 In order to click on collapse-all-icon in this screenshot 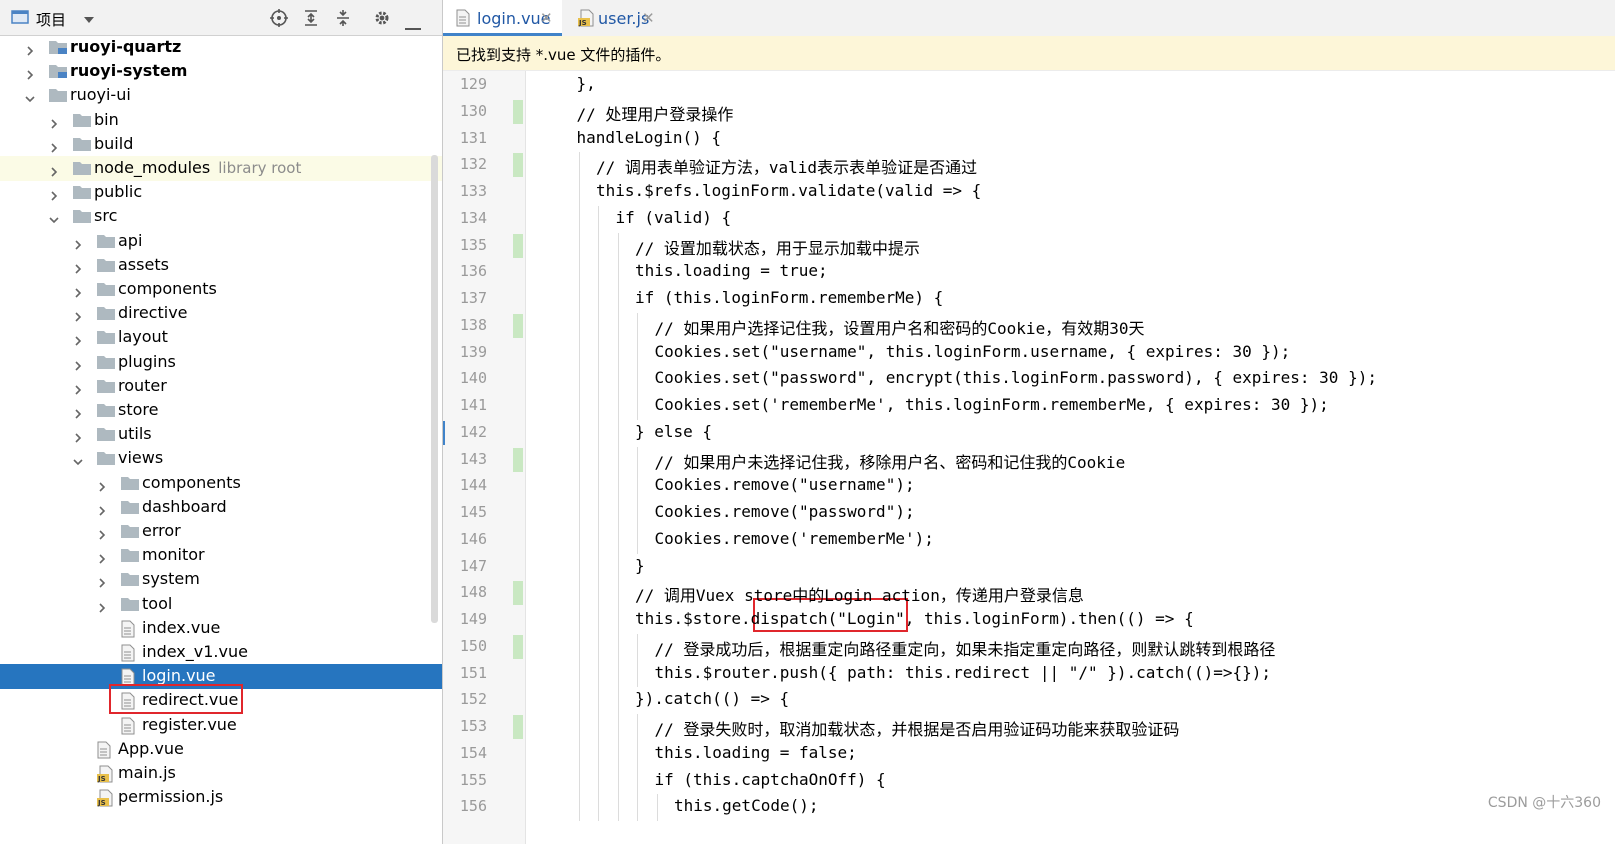, I will do `click(343, 20)`.